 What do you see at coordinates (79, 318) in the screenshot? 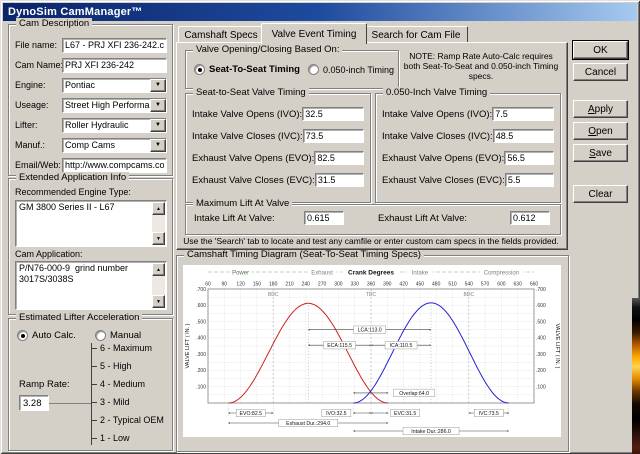
I see `lifter-accel-legend: Estimated Lifter Acceleration` at bounding box center [79, 318].